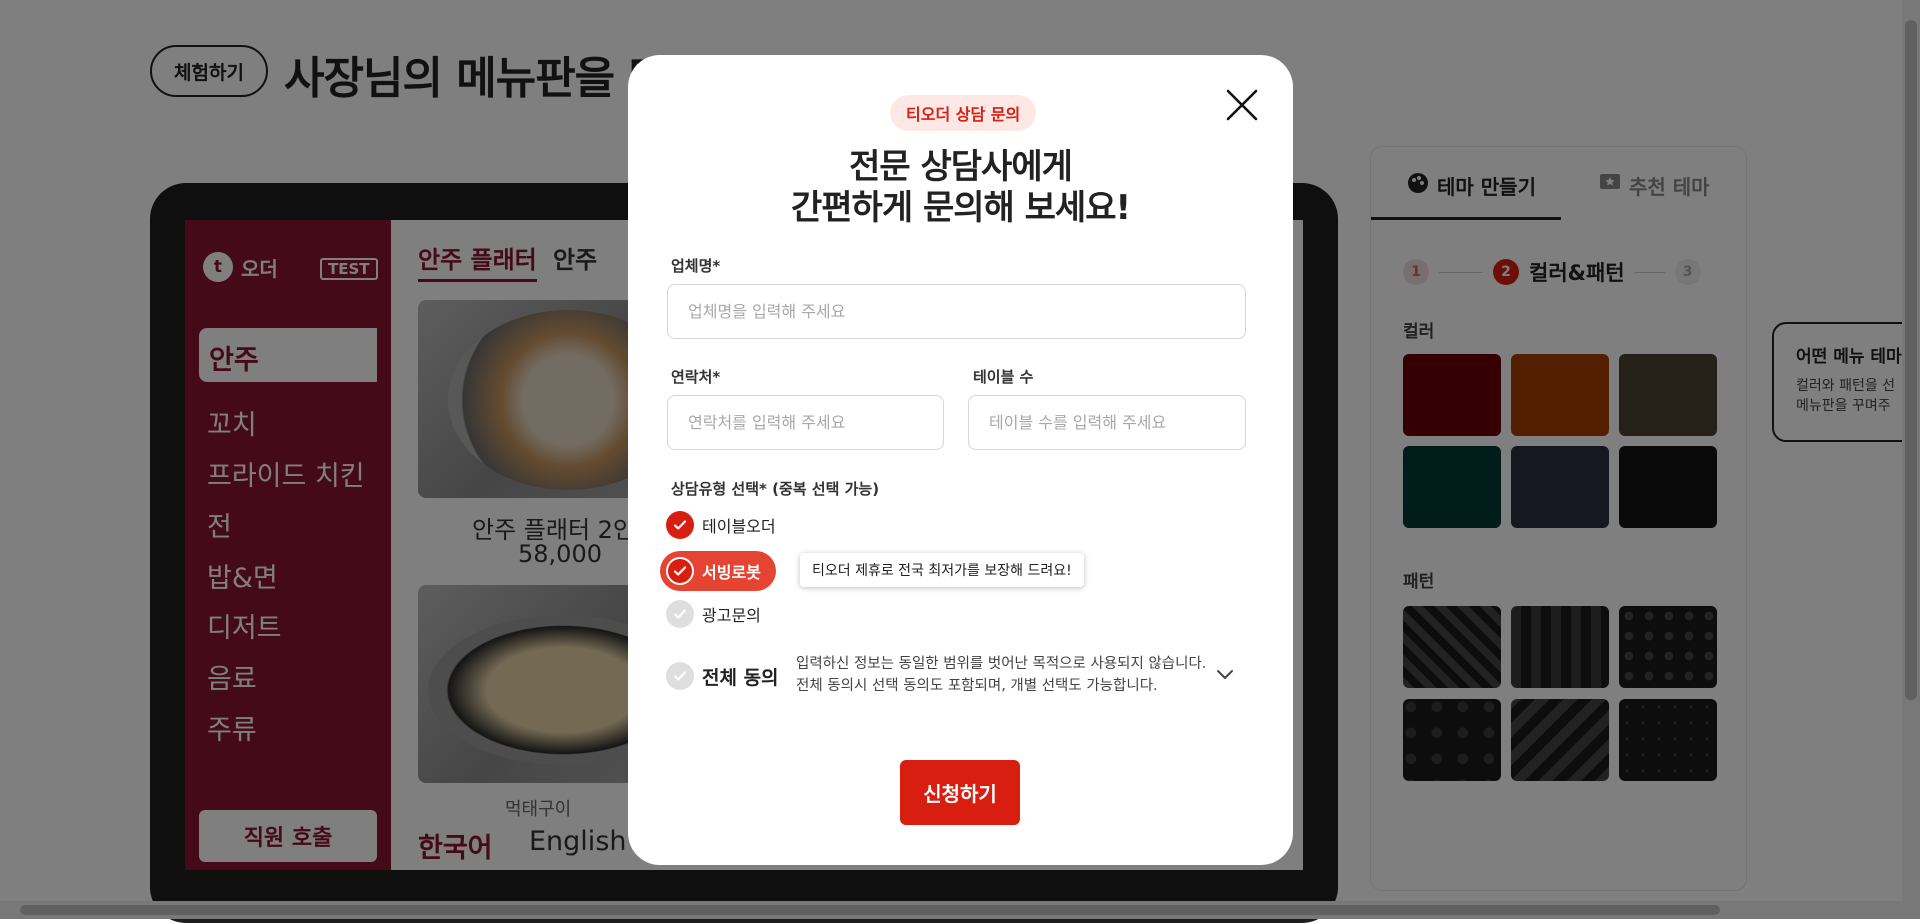 The width and height of the screenshot is (1920, 923). Describe the element at coordinates (1001, 664) in the screenshot. I see `agree-desc-line: 입력하신 정보는 동일한 범위를 벗어난 목적으로 사용되지 않습니다.` at that location.